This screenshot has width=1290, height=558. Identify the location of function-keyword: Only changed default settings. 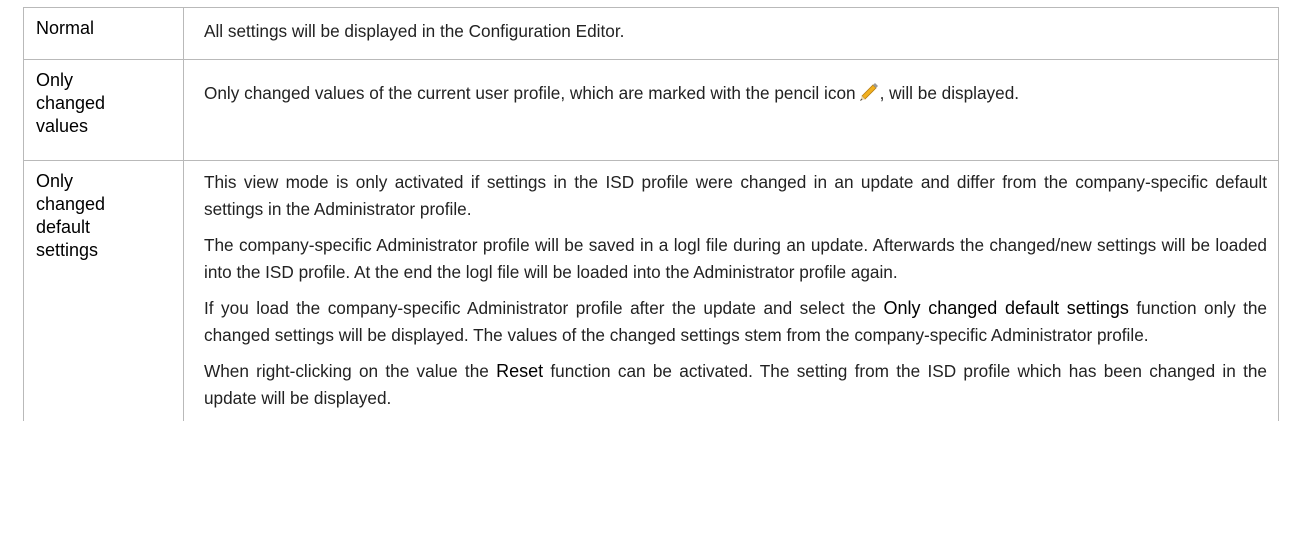
(1006, 308).